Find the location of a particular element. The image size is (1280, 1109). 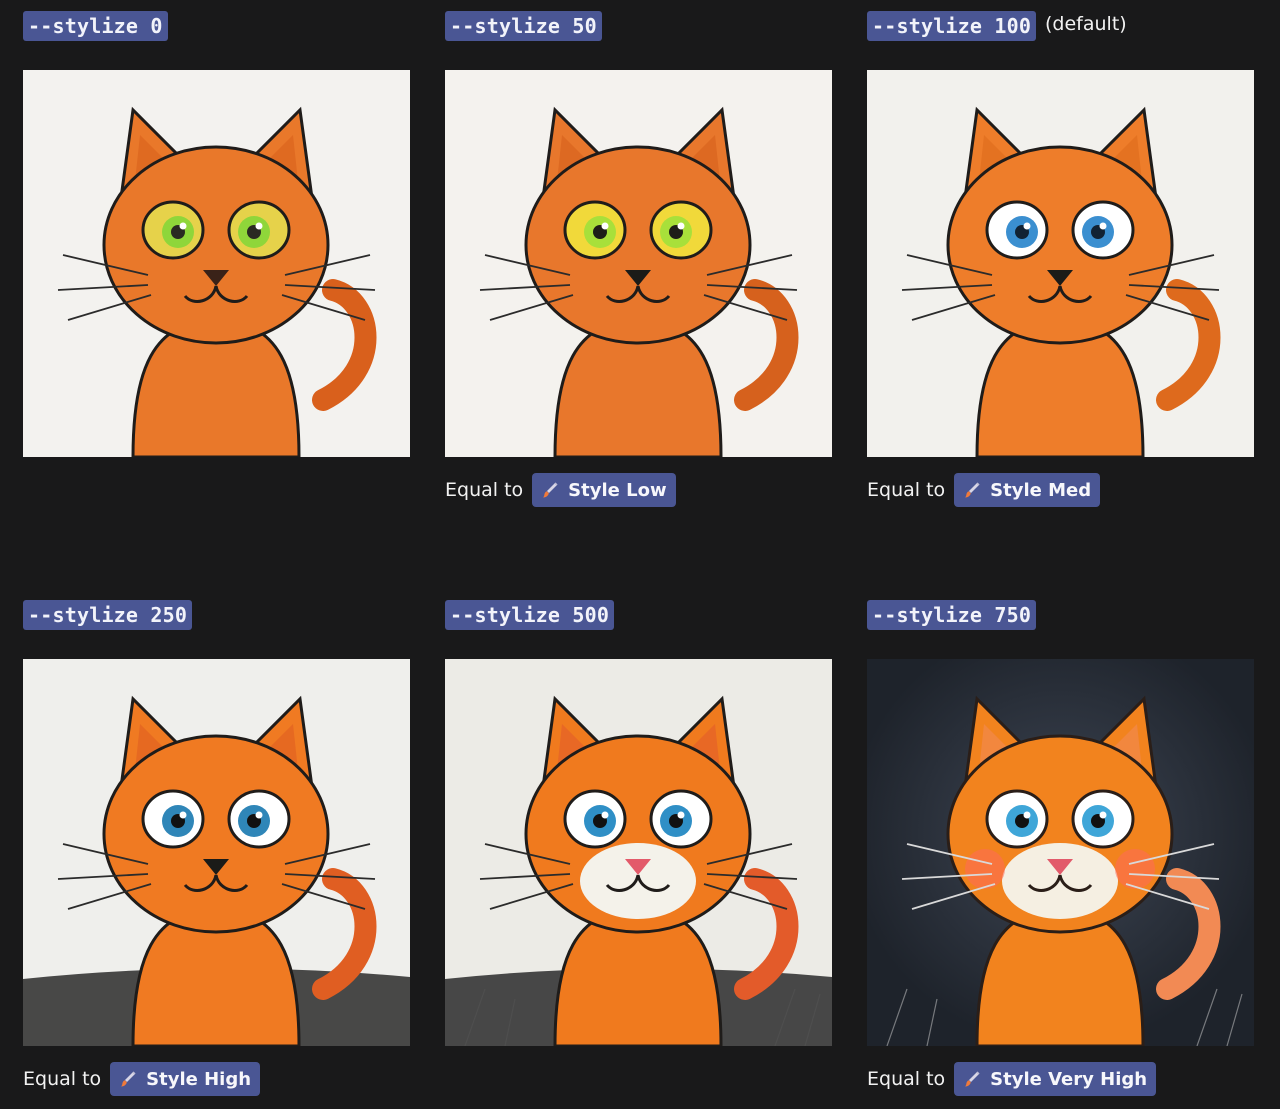

stylize-param-tag: --stylize 500 is located at coordinates (530, 615).